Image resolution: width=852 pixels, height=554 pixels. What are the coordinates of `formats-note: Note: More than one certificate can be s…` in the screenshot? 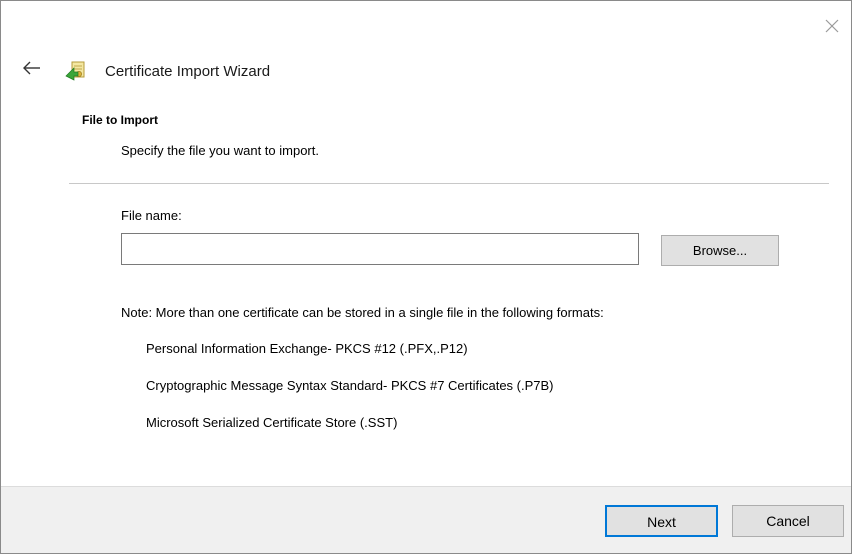 It's located at (362, 312).